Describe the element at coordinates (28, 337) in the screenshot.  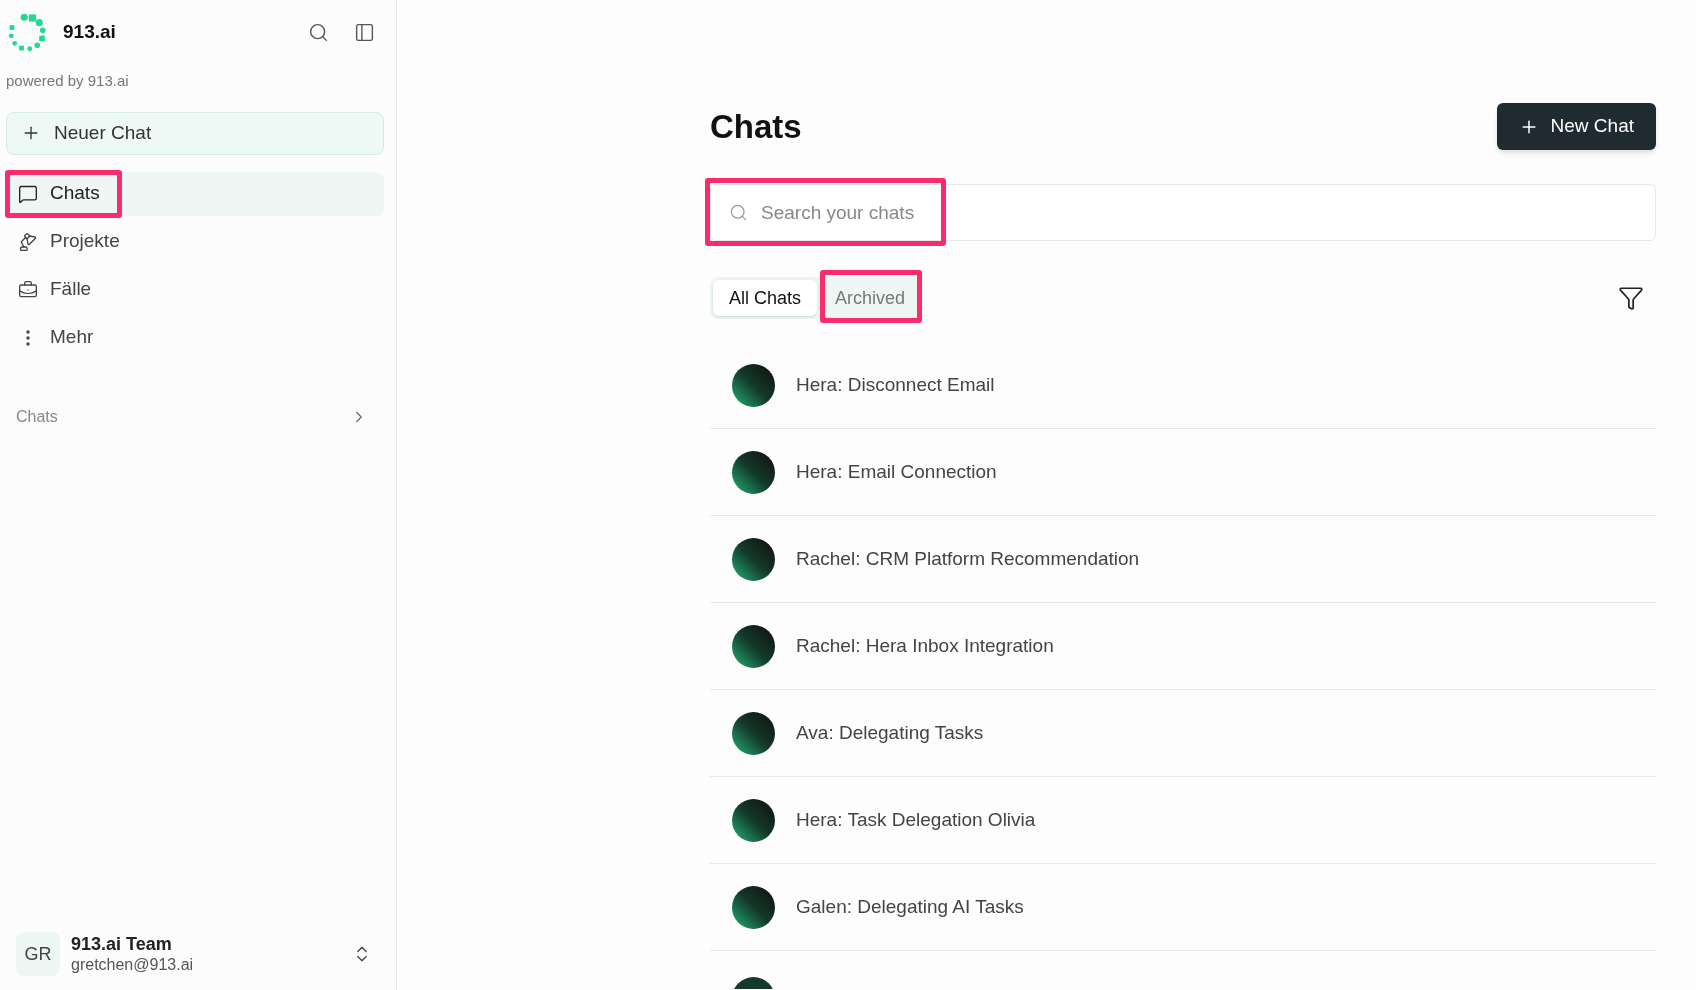
I see `more-icon` at that location.